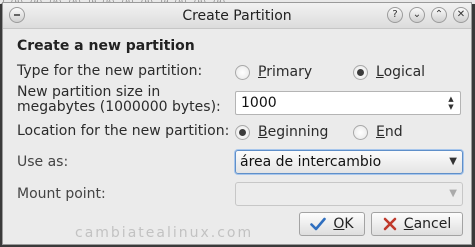  Describe the element at coordinates (164, 233) in the screenshot. I see `watermark: cambiatealinux.com` at that location.